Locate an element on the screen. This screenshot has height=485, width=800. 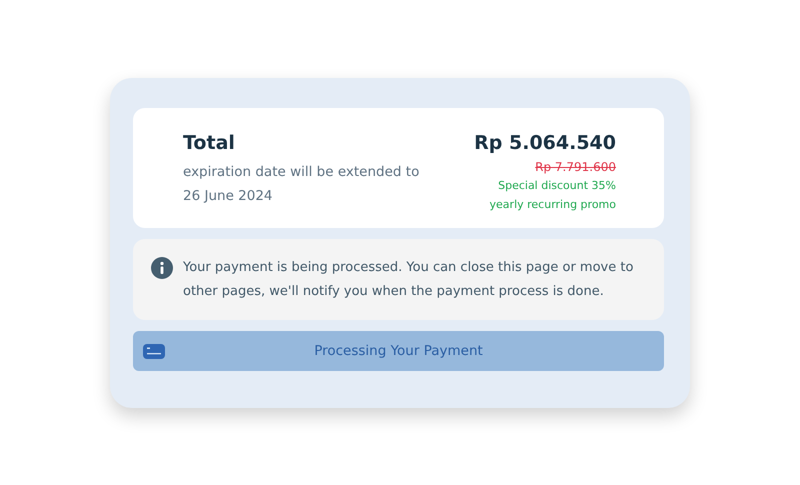
promo-label: yearly recurring promo is located at coordinates (553, 205).